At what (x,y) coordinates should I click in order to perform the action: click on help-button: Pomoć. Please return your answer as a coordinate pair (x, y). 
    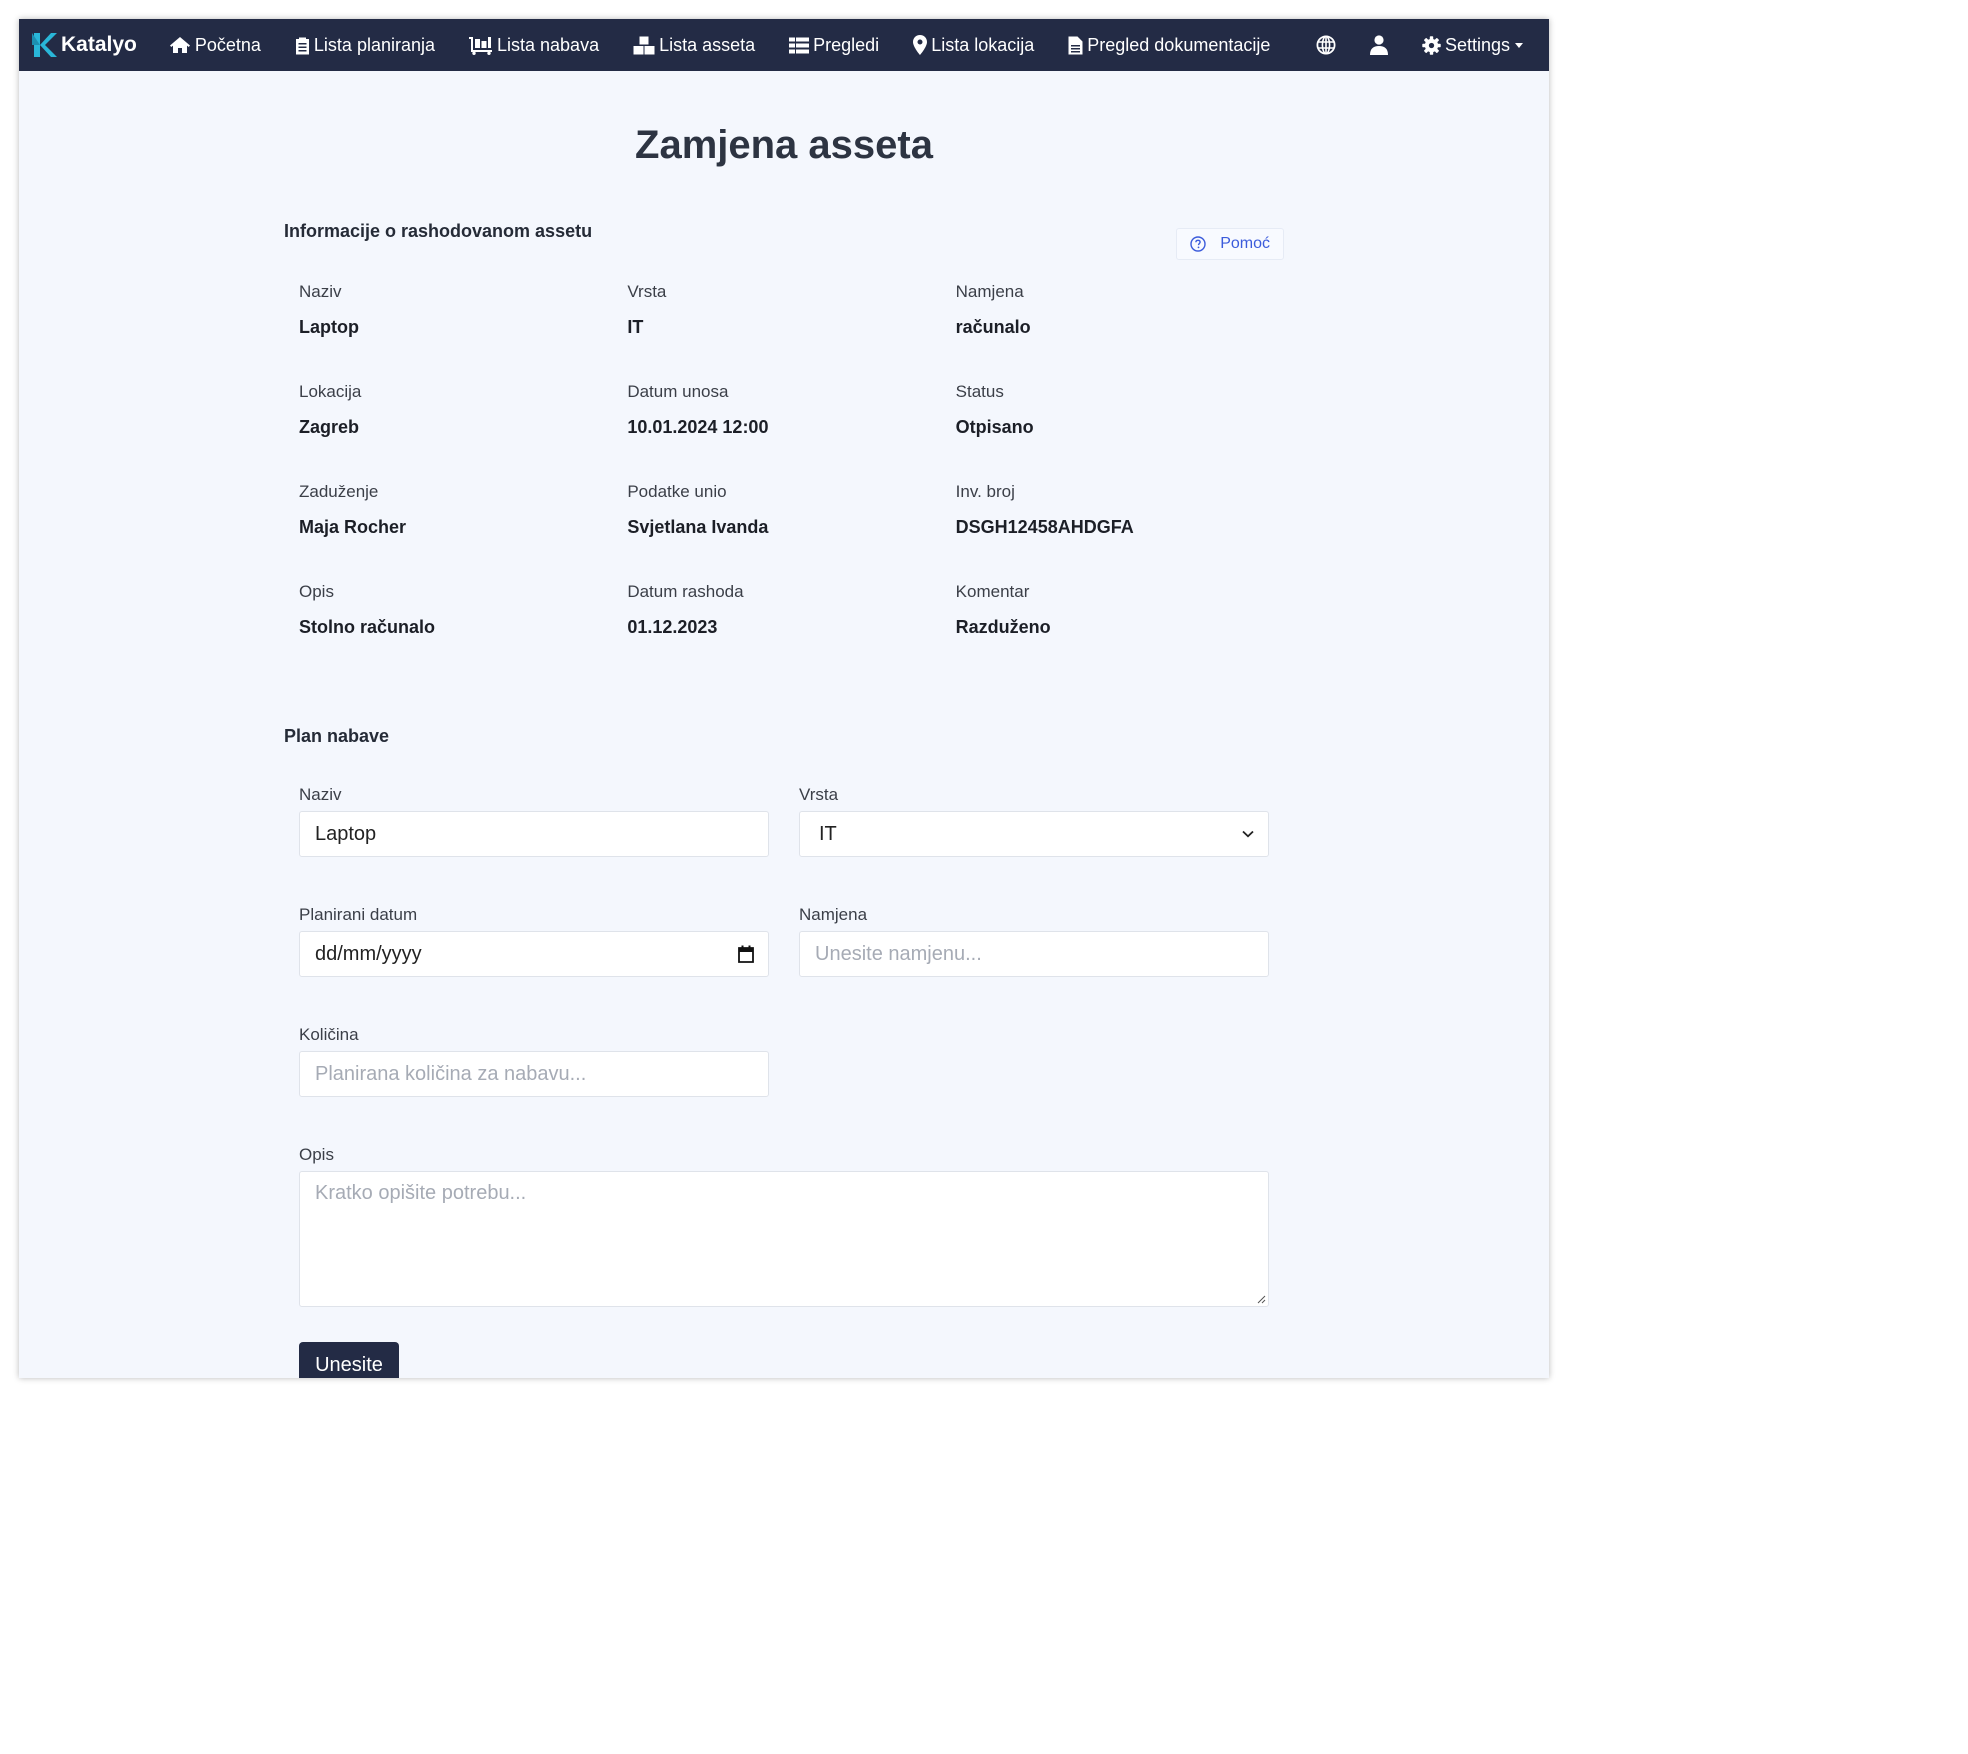
    Looking at the image, I should click on (1230, 244).